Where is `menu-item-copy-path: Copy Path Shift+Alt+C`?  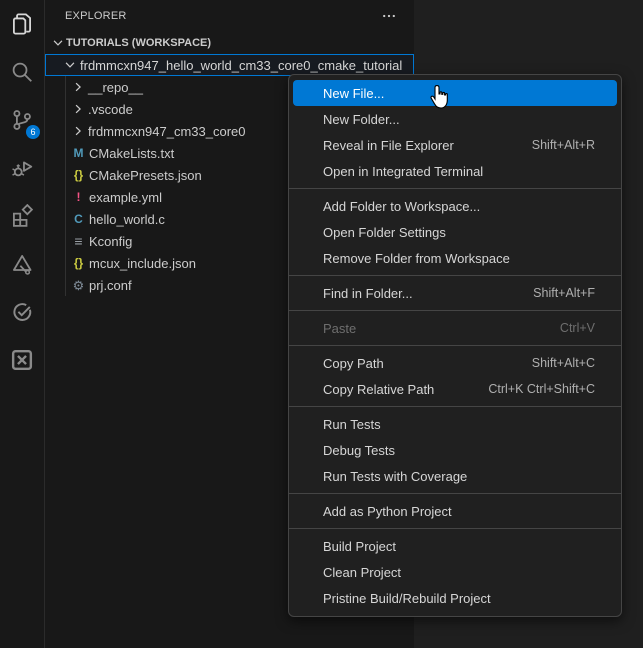
menu-item-copy-path: Copy Path Shift+Alt+C is located at coordinates (455, 363).